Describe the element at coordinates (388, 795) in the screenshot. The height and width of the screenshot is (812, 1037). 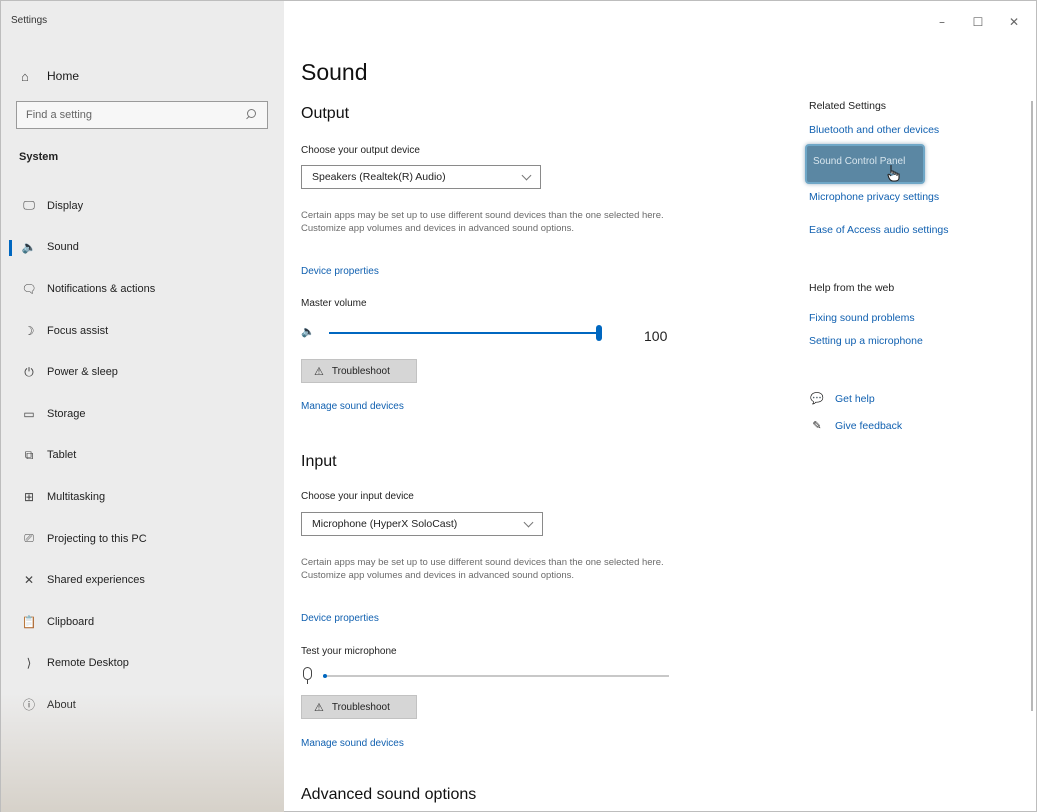
I see `advanced-sound-heading: Advanced sound options` at that location.